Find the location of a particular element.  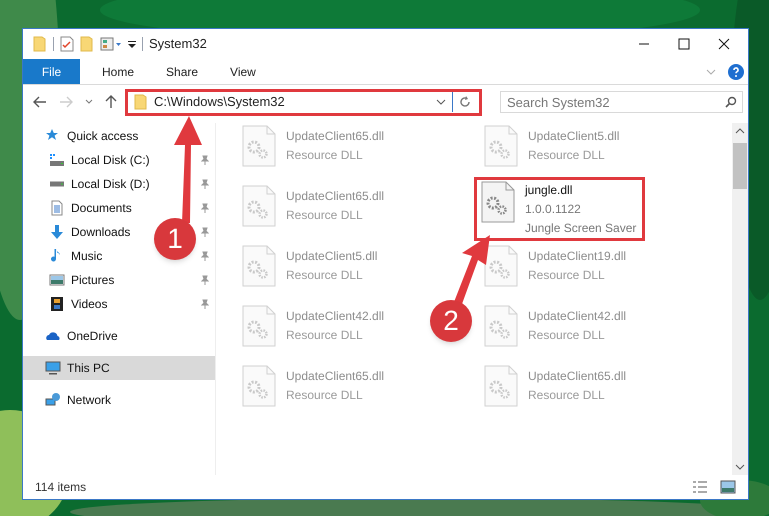

file-item: jungle.dll 1.0.0.1122 Jungle Screen Saver is located at coordinates (560, 209).